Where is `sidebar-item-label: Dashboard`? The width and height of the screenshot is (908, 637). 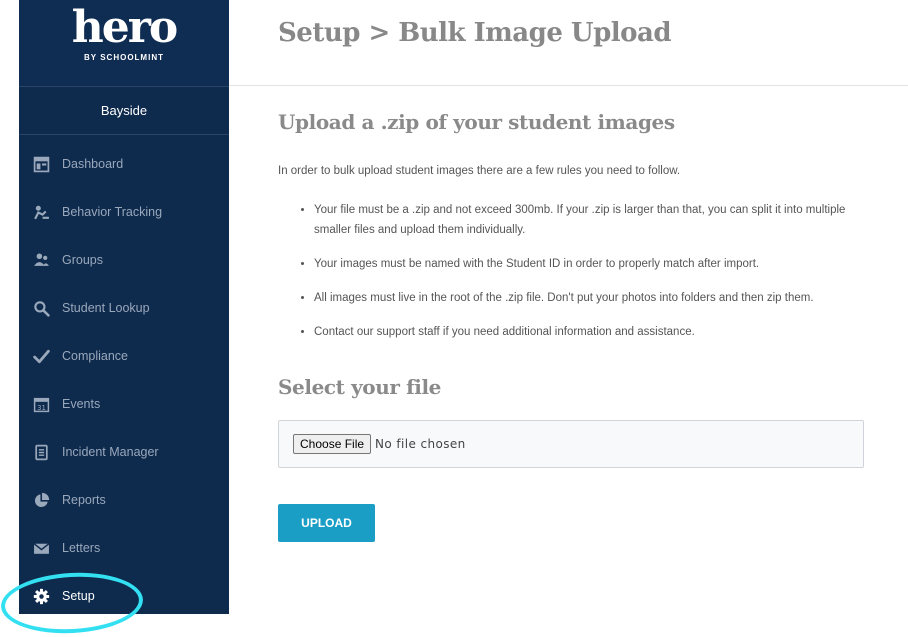
sidebar-item-label: Dashboard is located at coordinates (93, 164).